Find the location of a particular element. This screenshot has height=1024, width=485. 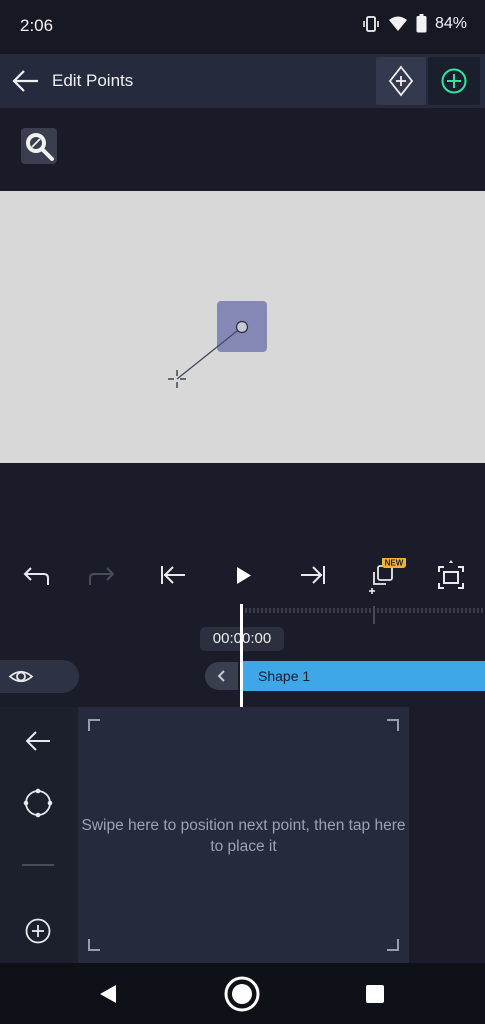

path-segment is located at coordinates (209, 353).